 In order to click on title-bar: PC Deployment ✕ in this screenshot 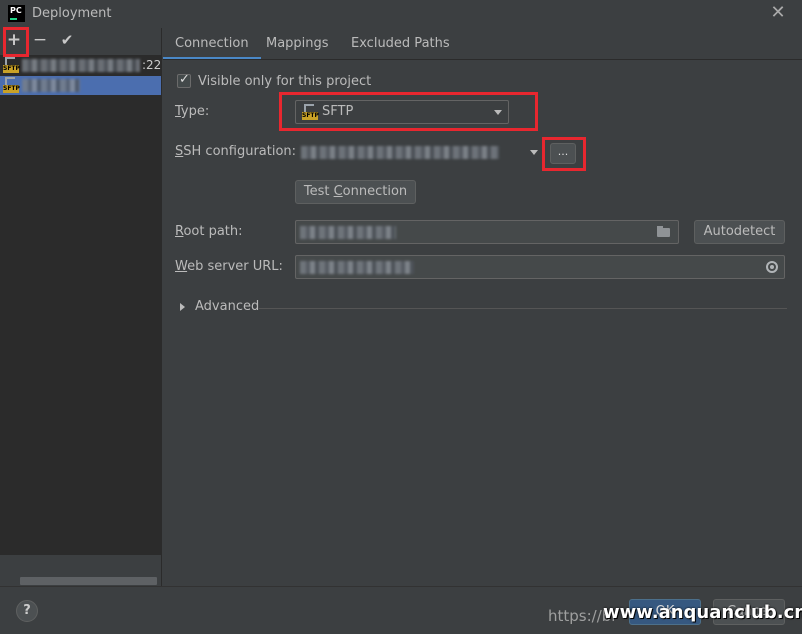, I will do `click(401, 14)`.